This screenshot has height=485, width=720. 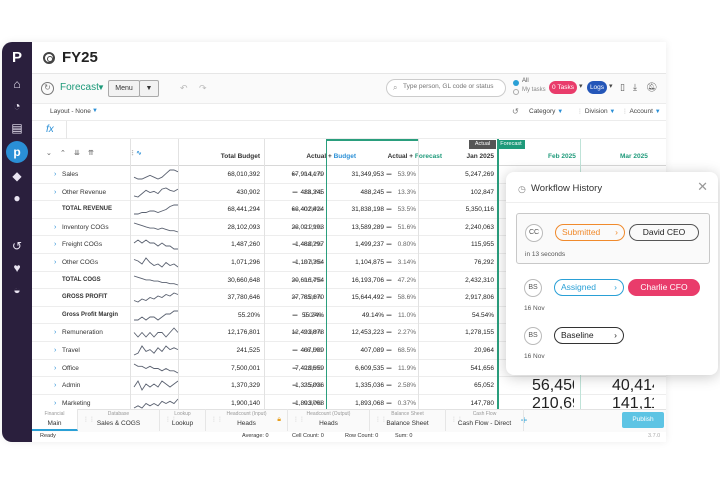 What do you see at coordinates (203, 88) in the screenshot?
I see `redo-icon: ↷` at bounding box center [203, 88].